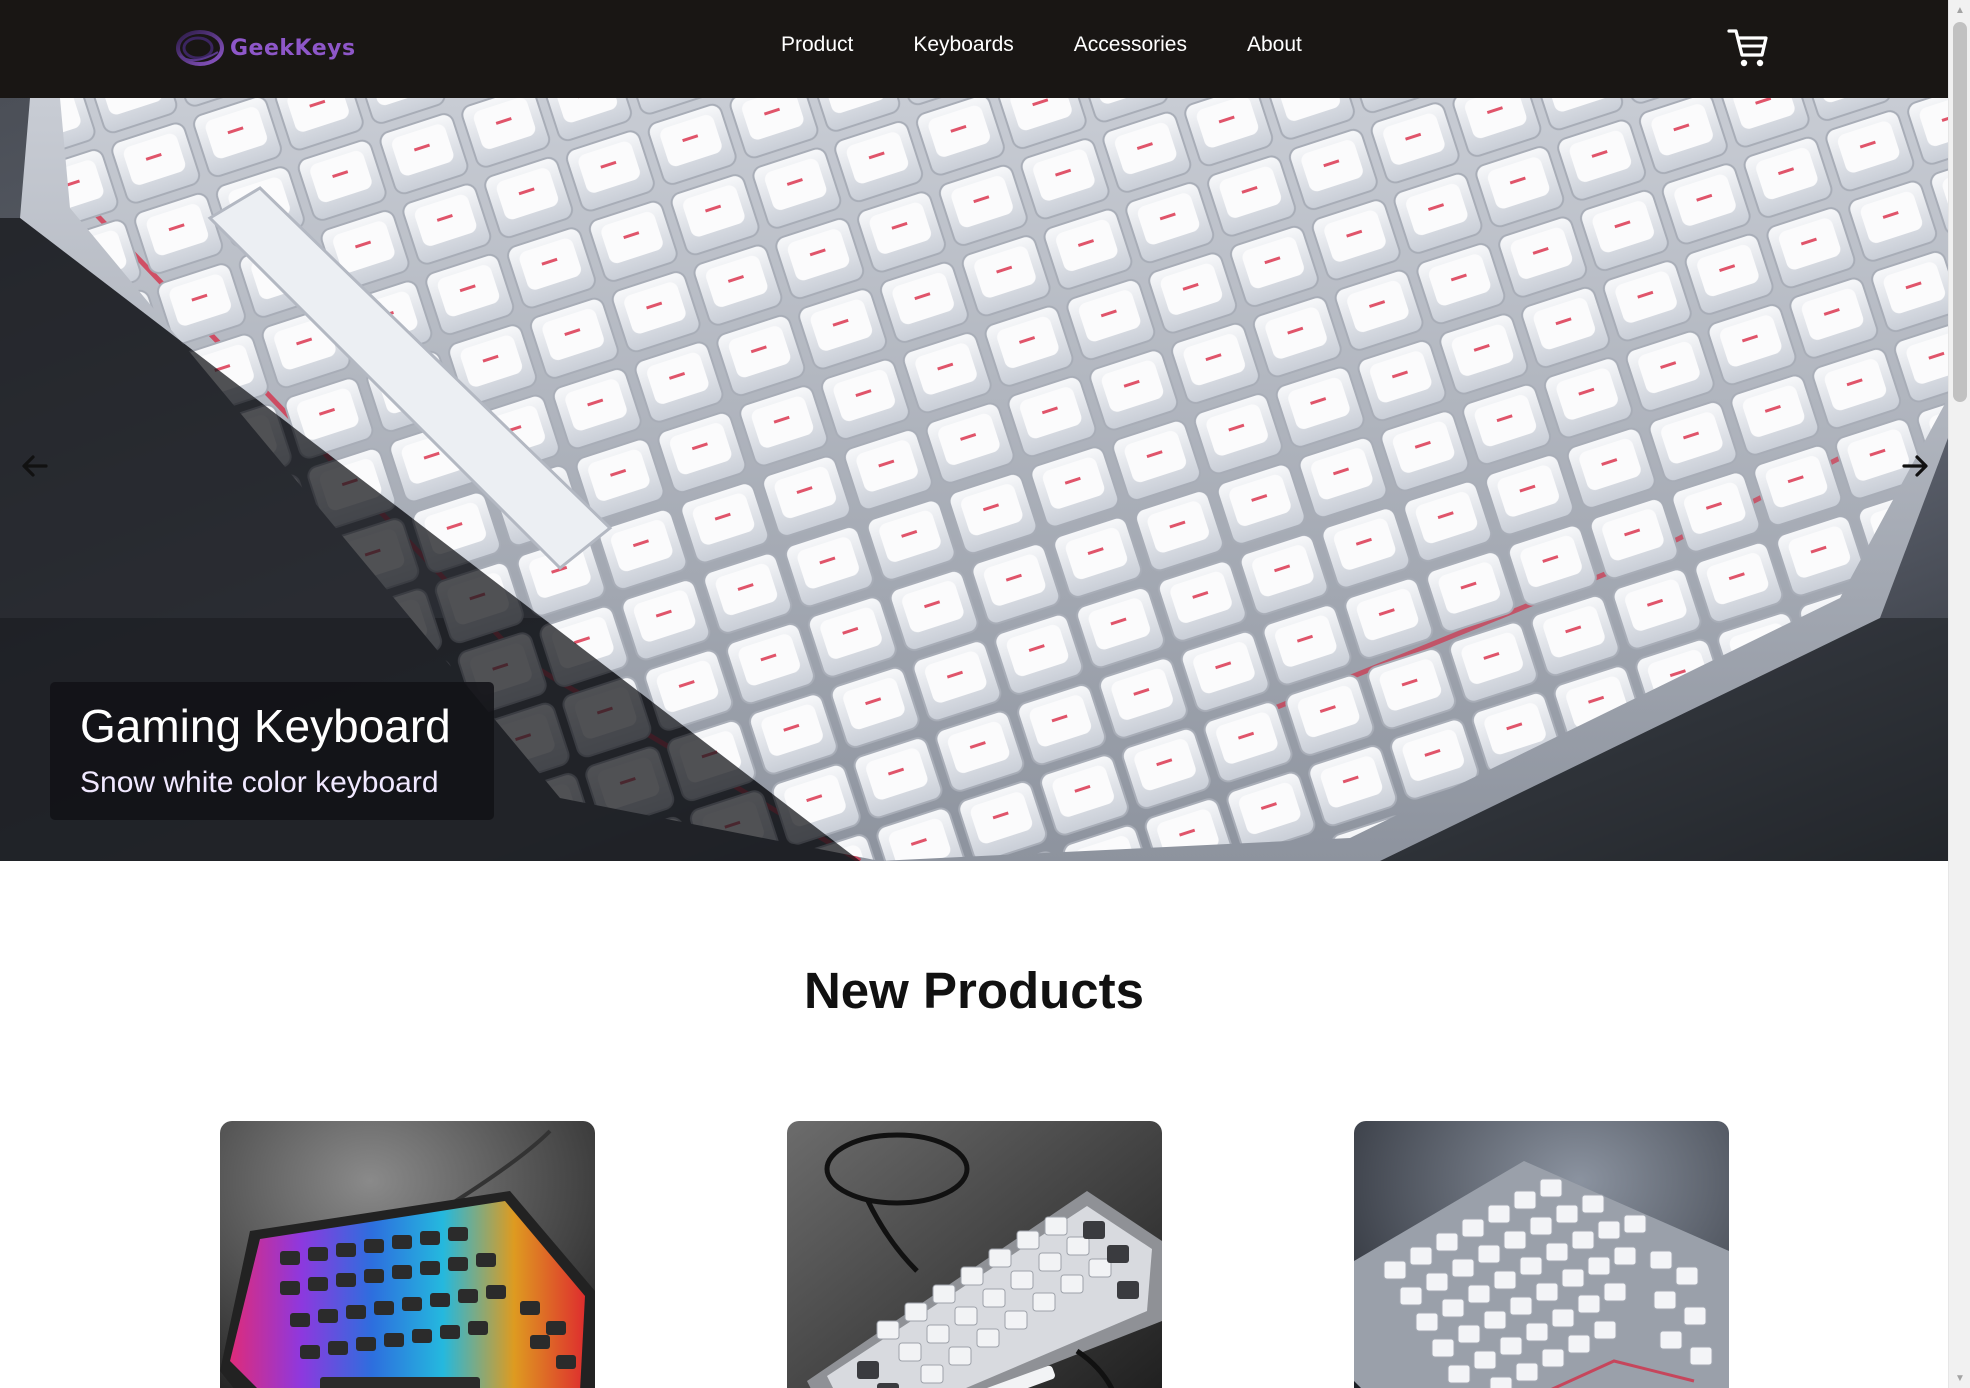  I want to click on product-image-rgb-keyboard, so click(407, 1254).